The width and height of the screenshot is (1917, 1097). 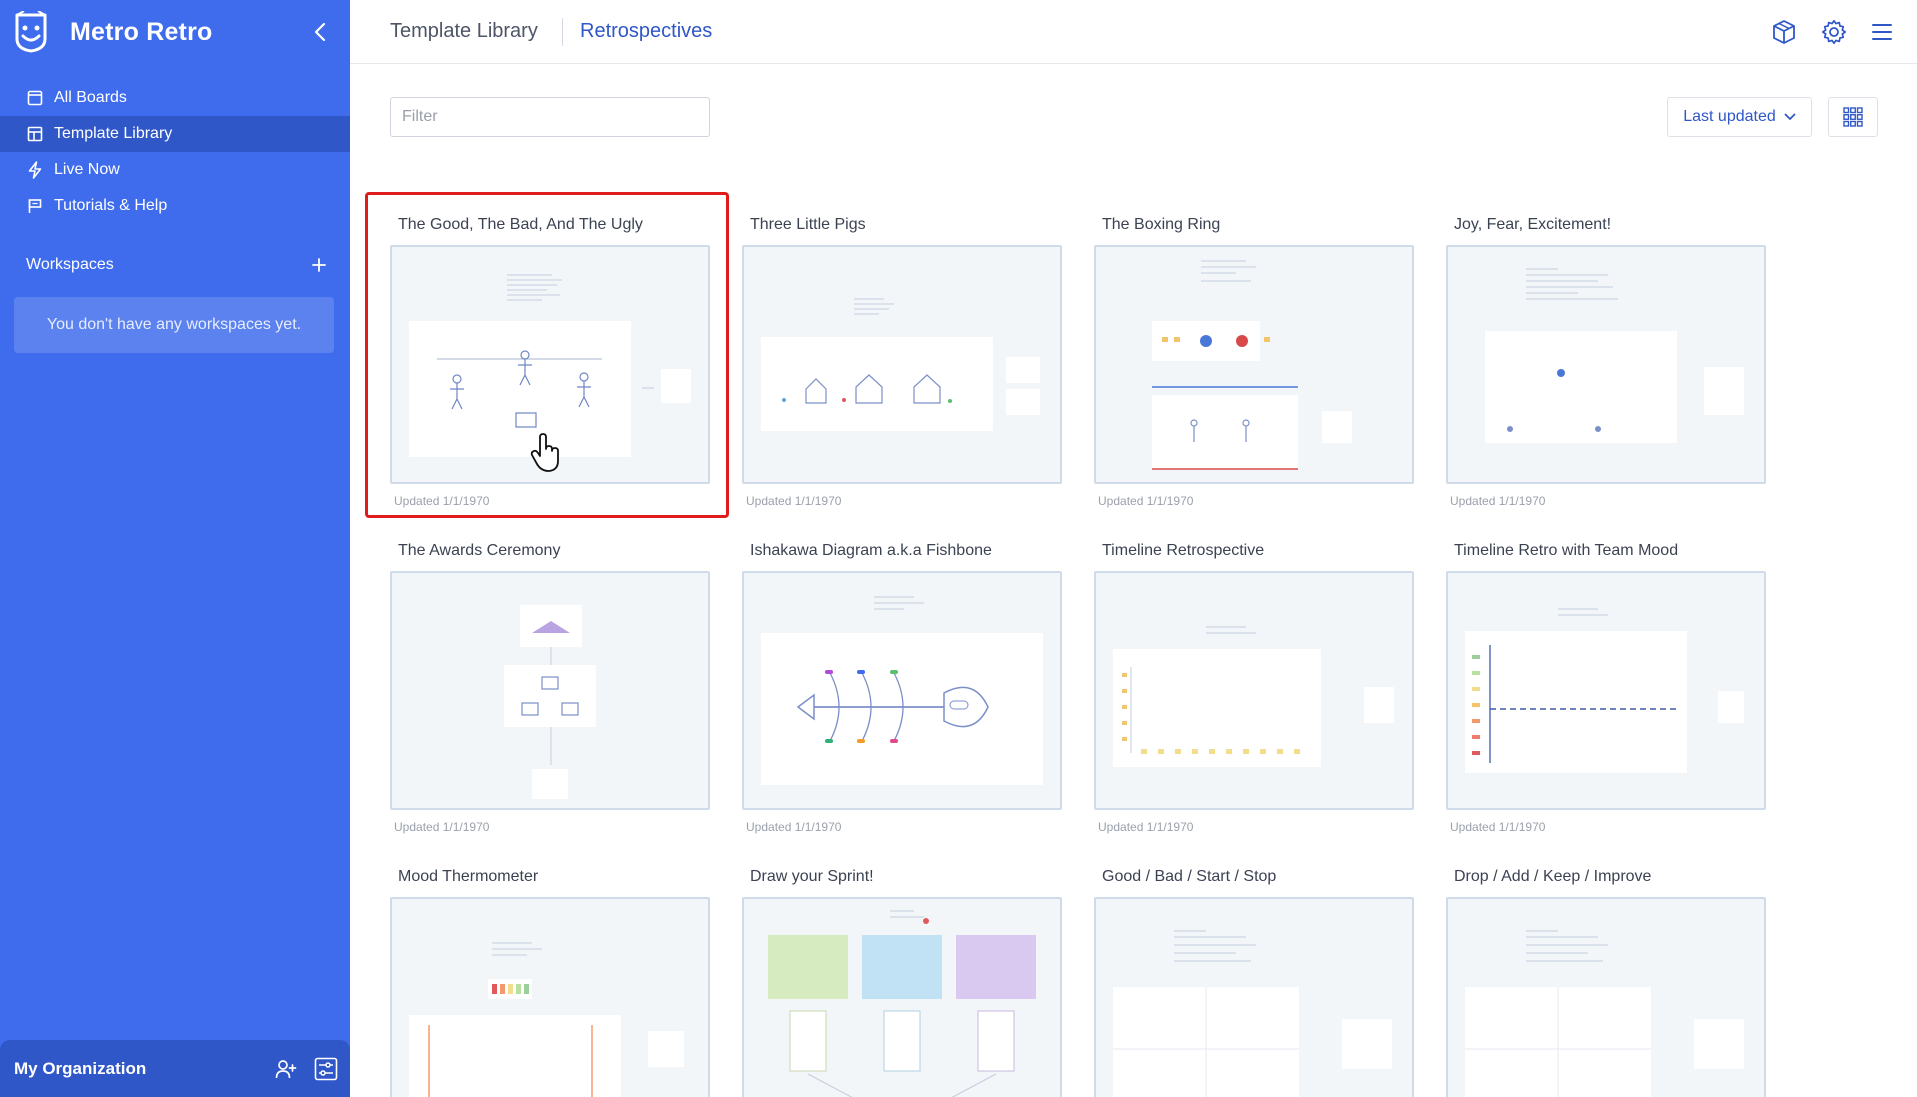 I want to click on grid-view-button, so click(x=1853, y=117).